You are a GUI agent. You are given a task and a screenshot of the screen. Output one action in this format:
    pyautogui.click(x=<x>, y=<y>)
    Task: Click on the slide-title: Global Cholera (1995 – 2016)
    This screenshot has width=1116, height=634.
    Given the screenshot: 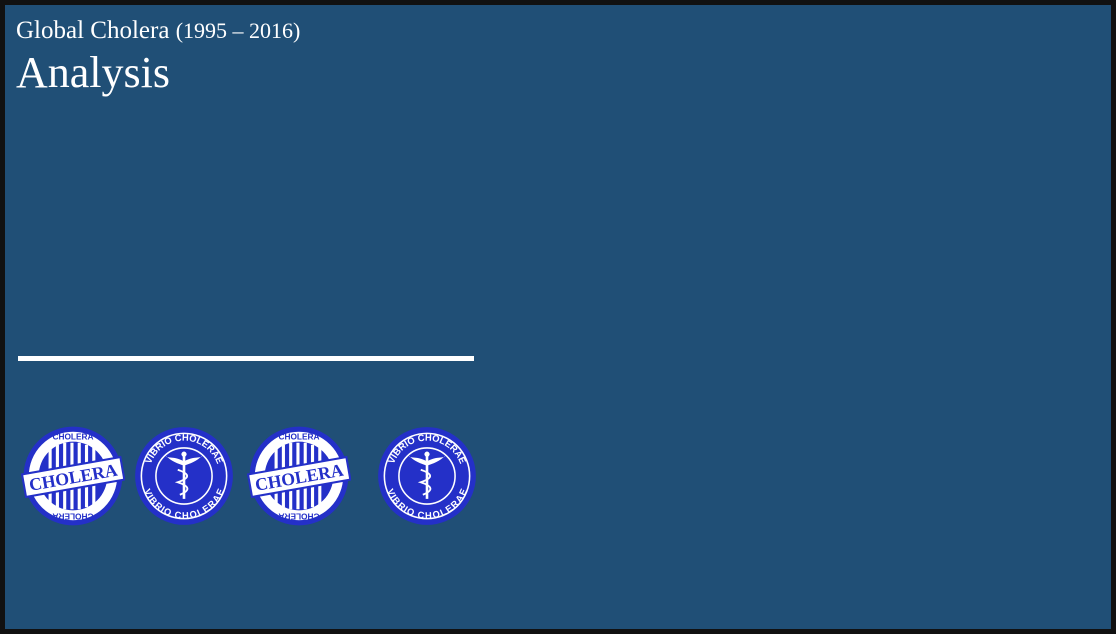 What is the action you would take?
    pyautogui.click(x=158, y=31)
    